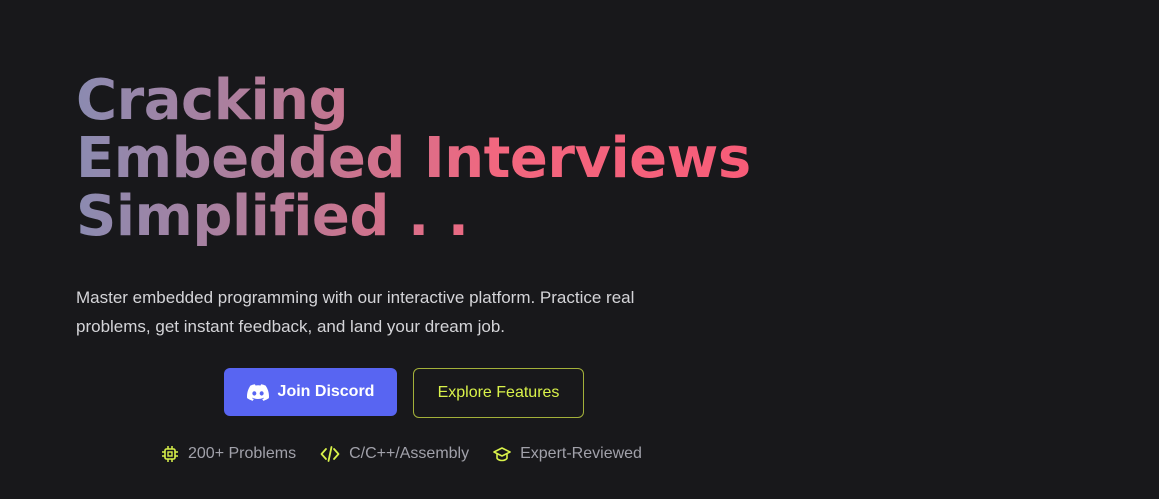  I want to click on feature-item-problems: 200+ Problems, so click(228, 454).